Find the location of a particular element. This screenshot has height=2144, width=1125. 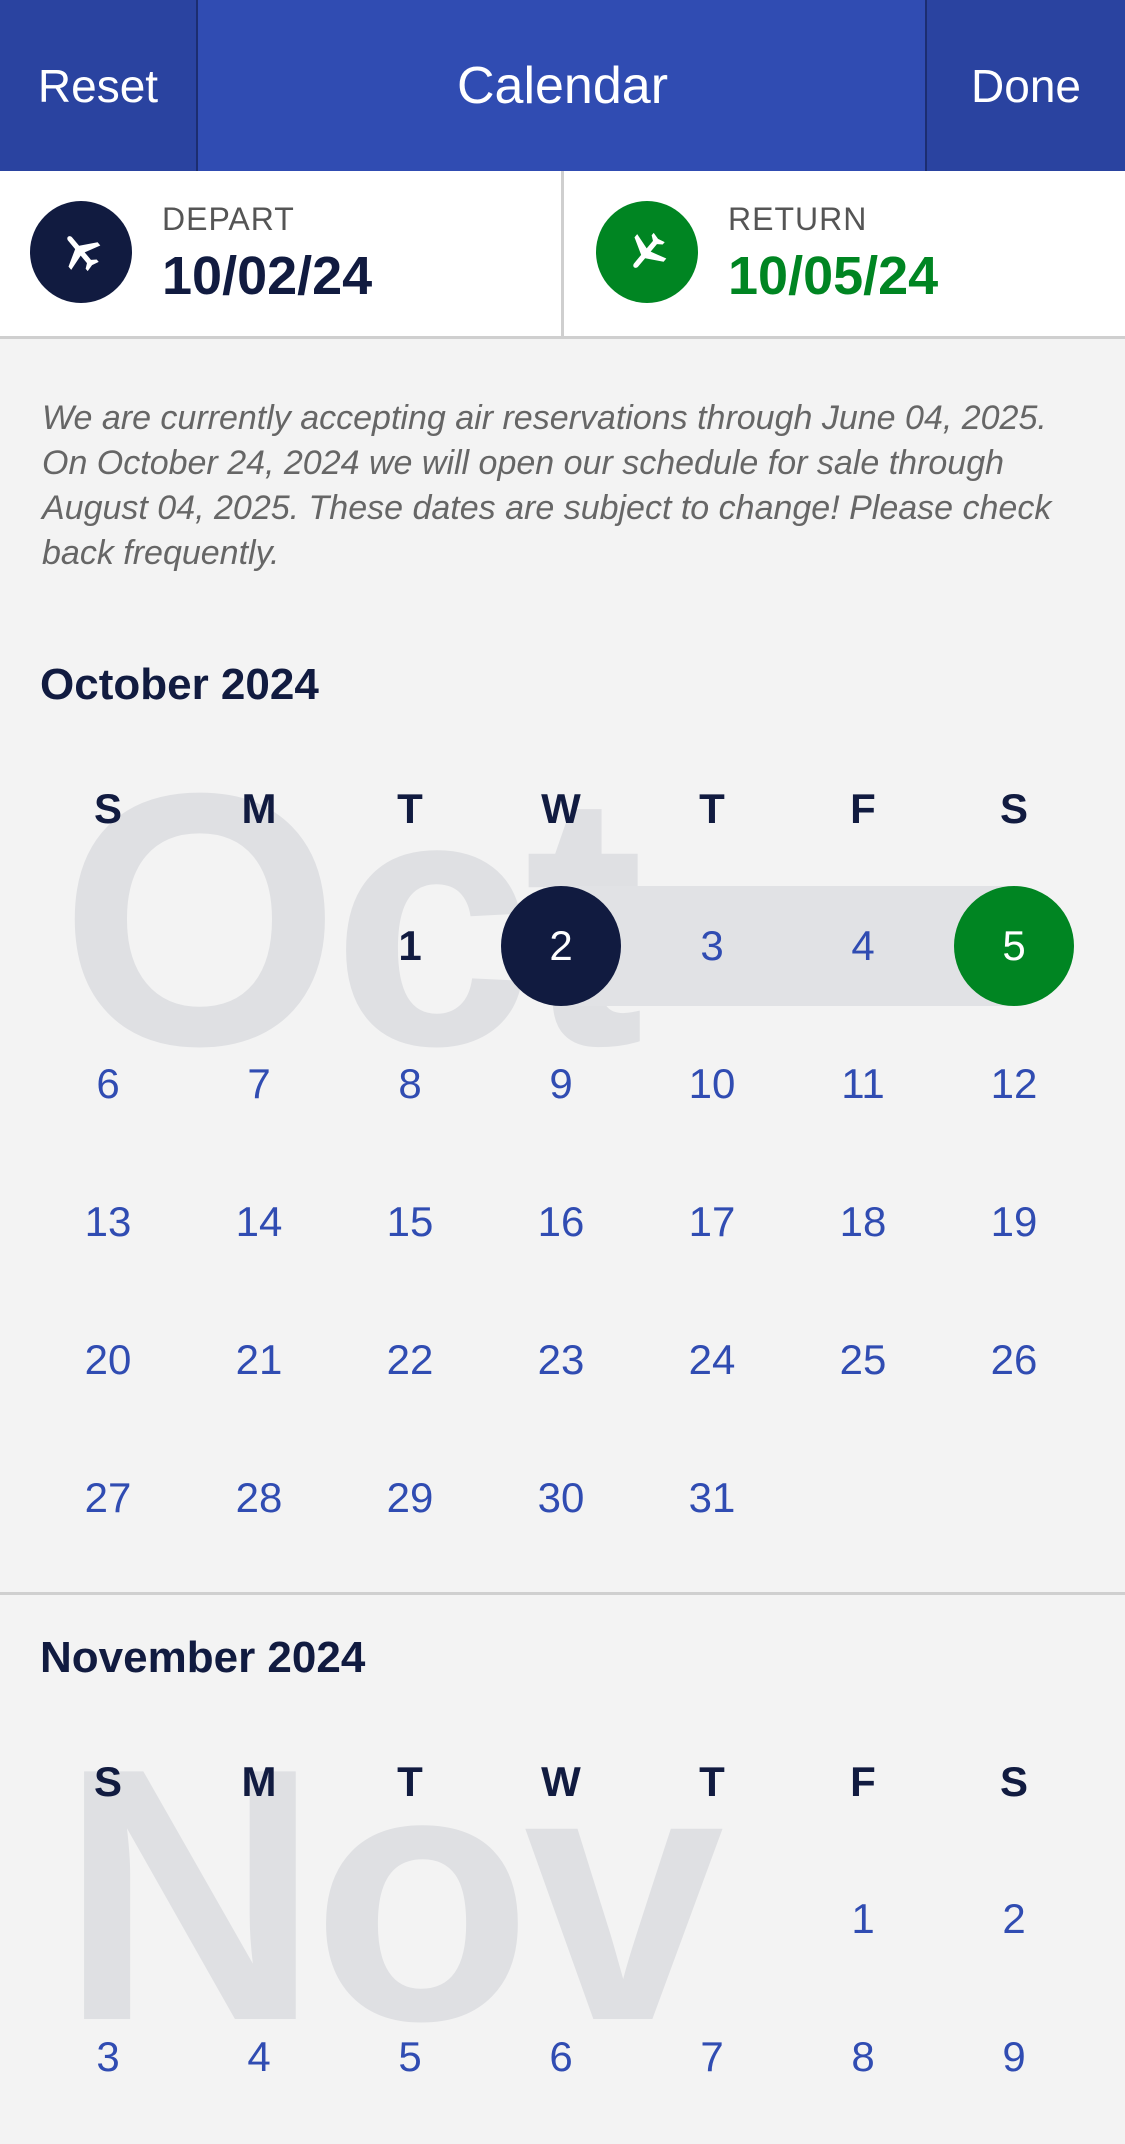

calendar-day: 22 is located at coordinates (410, 1360).